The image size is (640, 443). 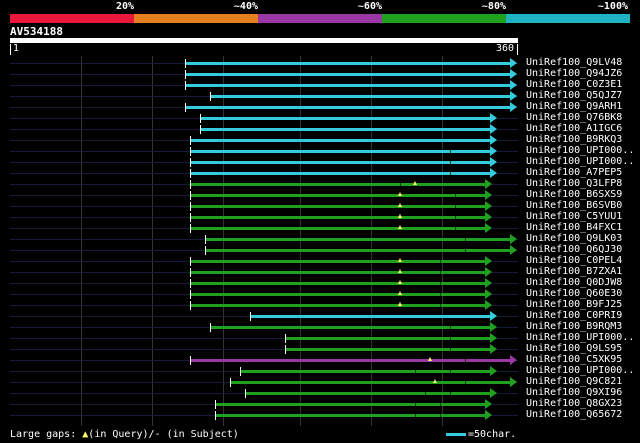 What do you see at coordinates (574, 183) in the screenshot?
I see `hit-label-link: UniRef100_Q3LFP8` at bounding box center [574, 183].